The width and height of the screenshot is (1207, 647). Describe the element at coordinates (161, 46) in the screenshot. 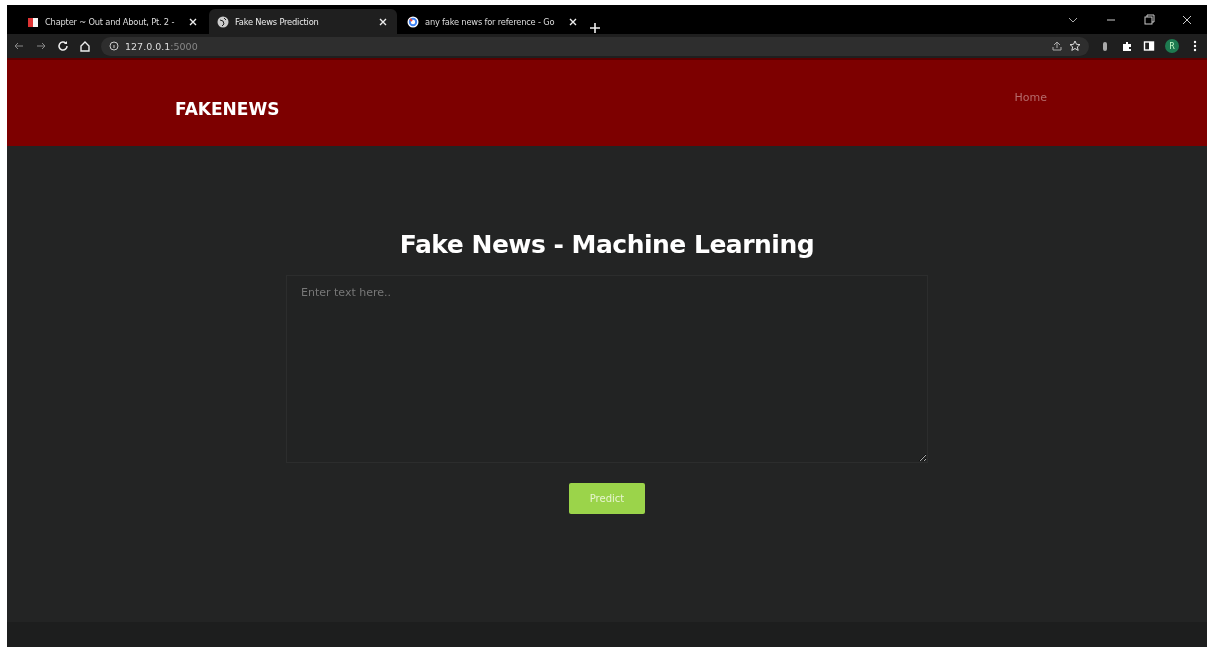

I see `url-text: 127.0.0.1:5000` at that location.